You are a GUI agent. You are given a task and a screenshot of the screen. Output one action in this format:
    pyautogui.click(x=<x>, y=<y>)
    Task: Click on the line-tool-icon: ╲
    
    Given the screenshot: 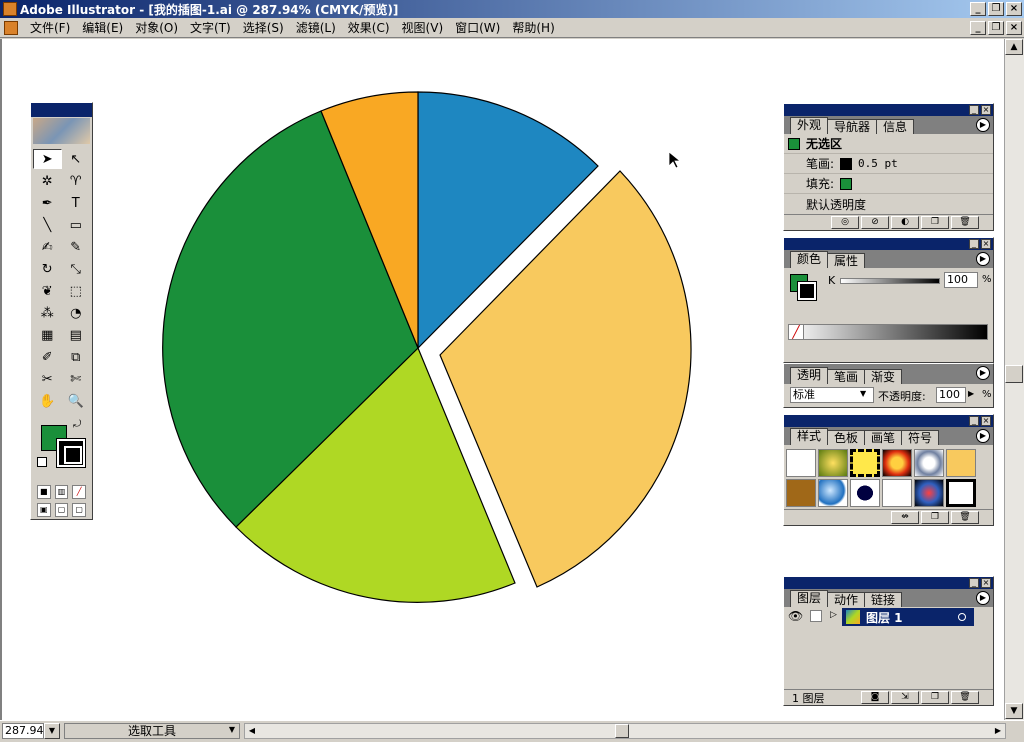 What is the action you would take?
    pyautogui.click(x=47, y=225)
    